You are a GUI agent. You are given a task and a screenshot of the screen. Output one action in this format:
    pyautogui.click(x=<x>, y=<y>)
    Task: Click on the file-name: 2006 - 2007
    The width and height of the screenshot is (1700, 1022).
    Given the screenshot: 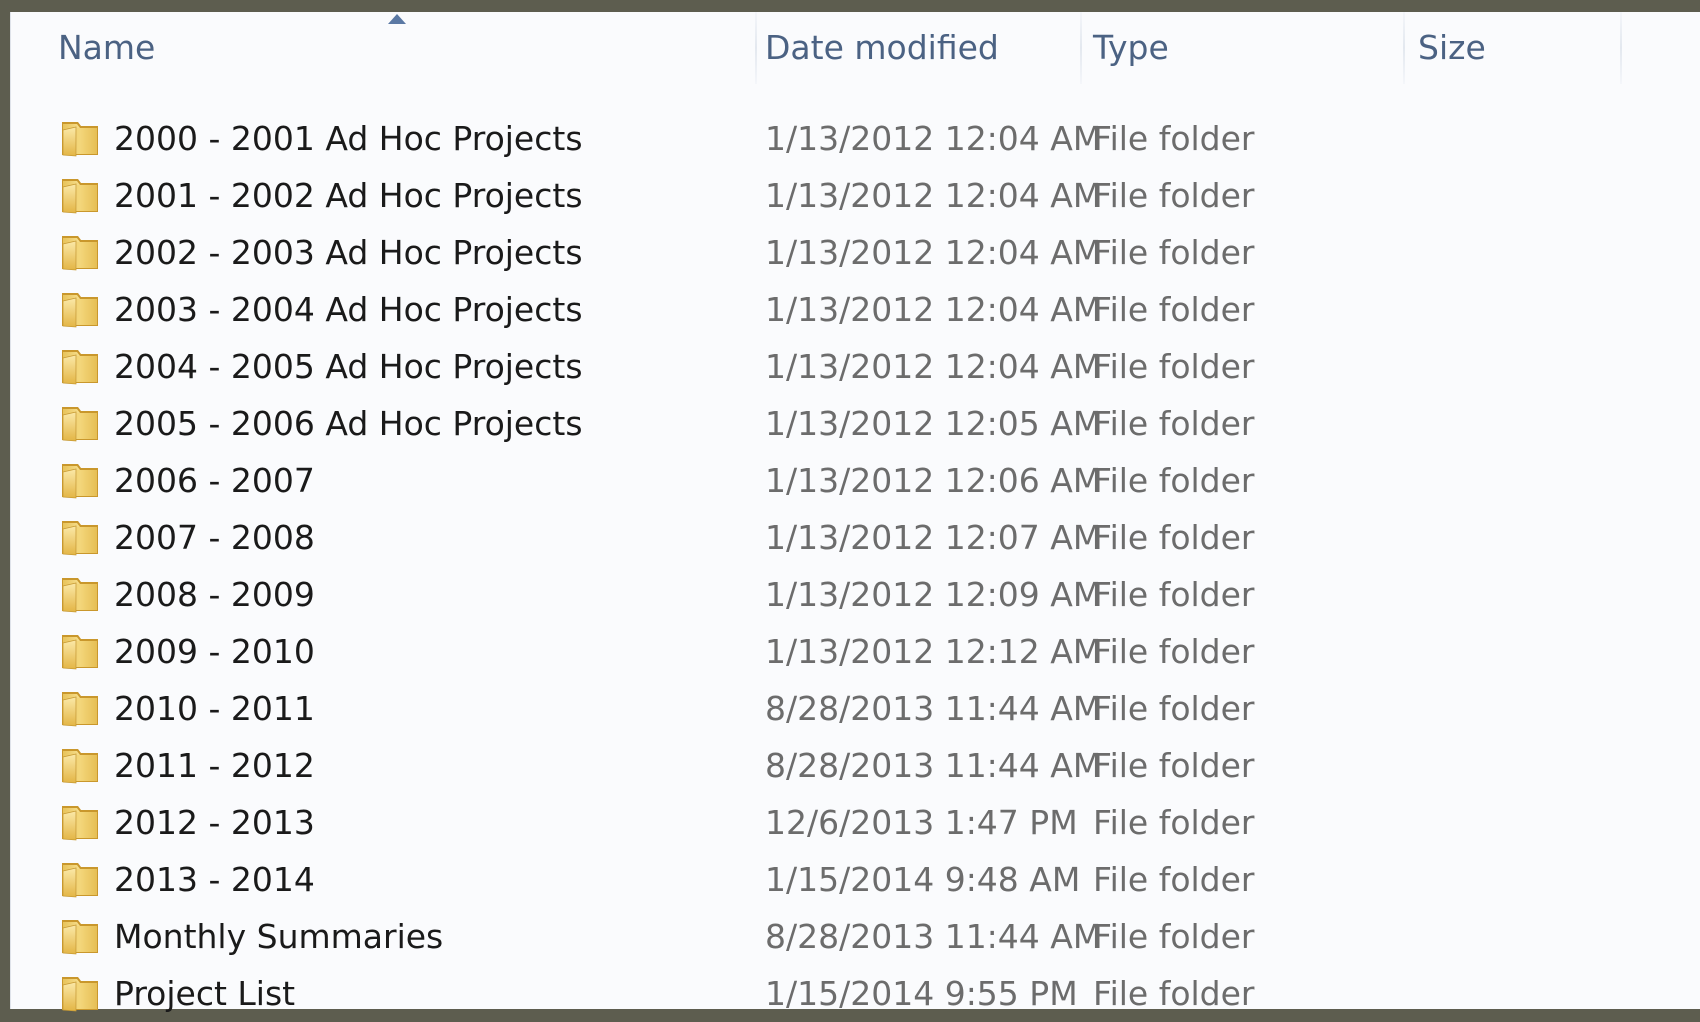 What is the action you would take?
    pyautogui.click(x=214, y=480)
    